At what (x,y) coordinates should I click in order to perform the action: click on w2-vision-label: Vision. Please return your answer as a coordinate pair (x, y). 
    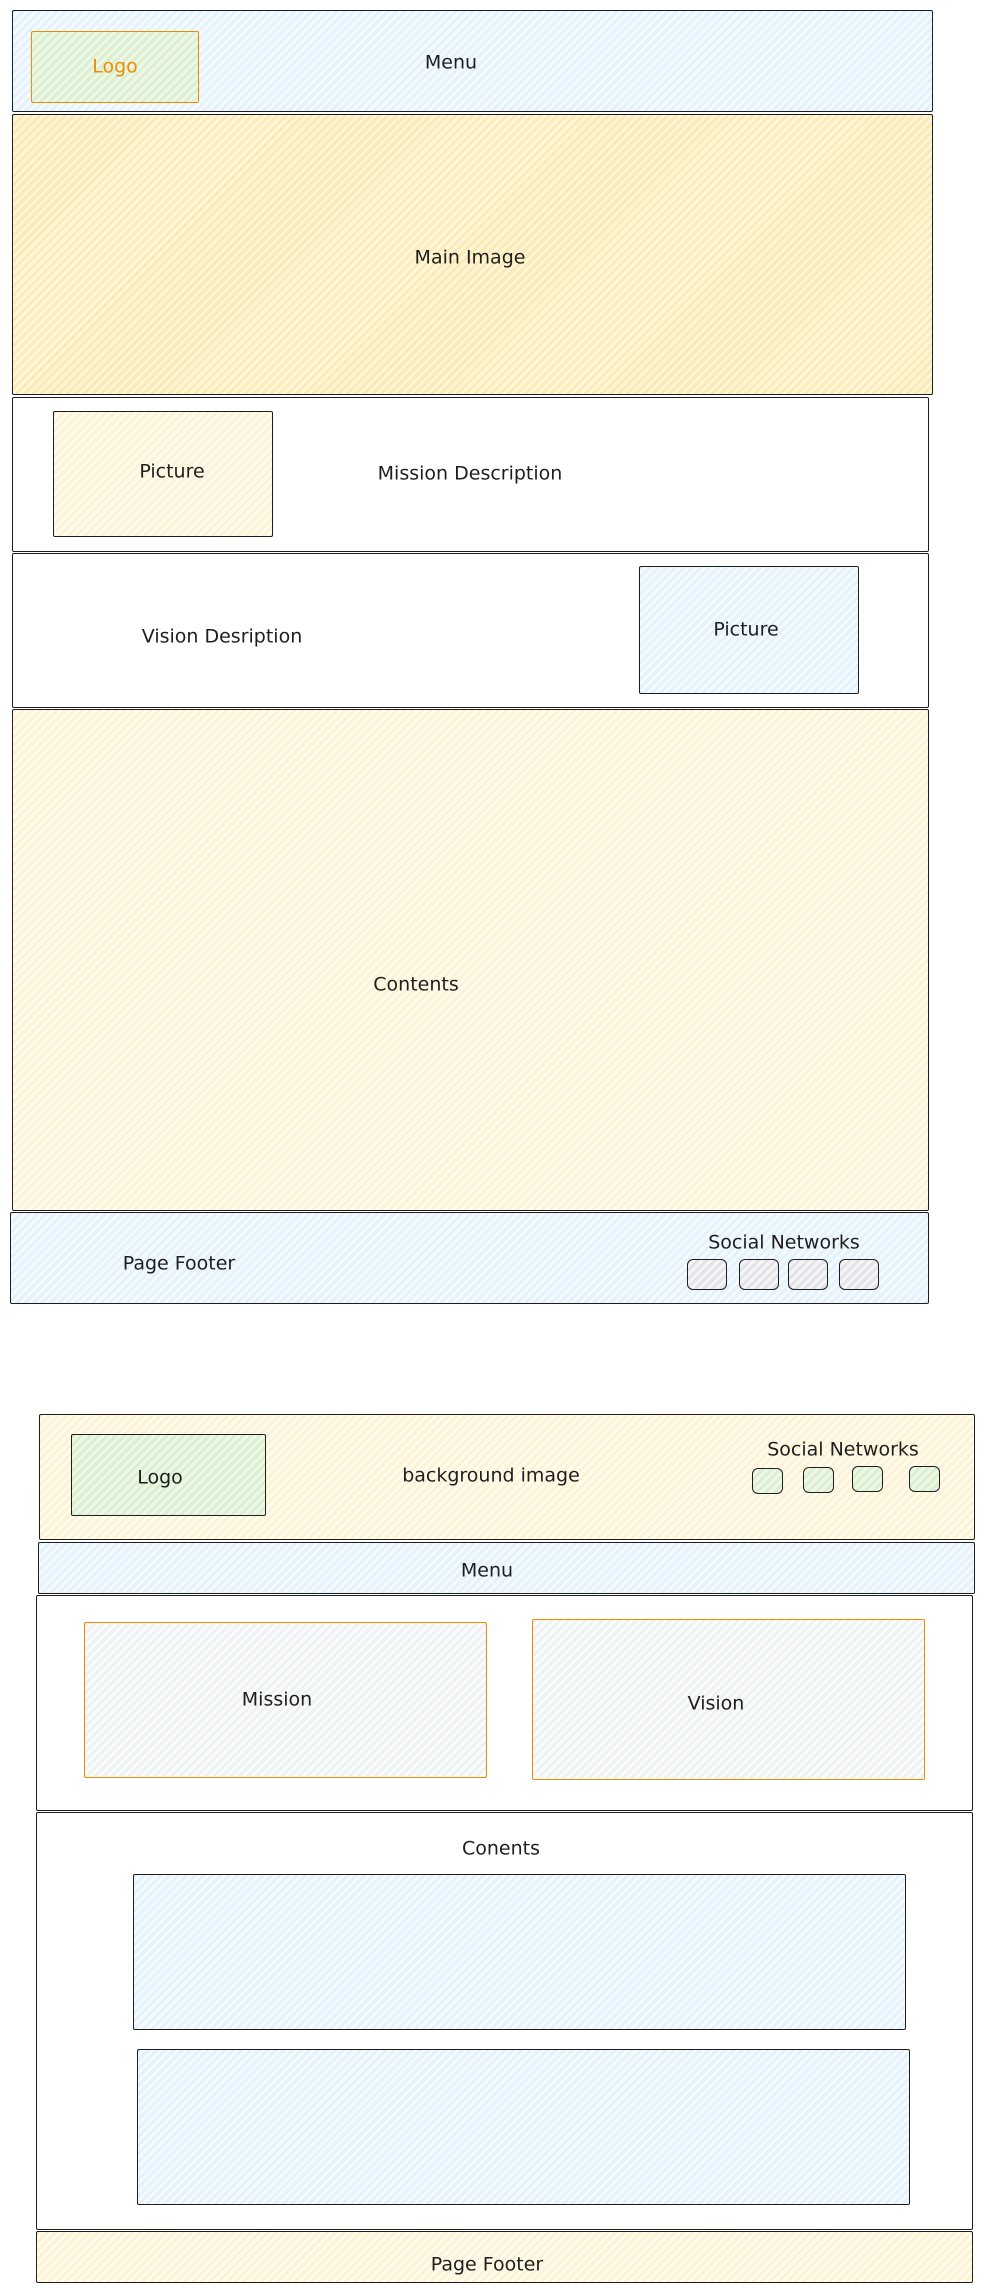
    Looking at the image, I should click on (716, 1703).